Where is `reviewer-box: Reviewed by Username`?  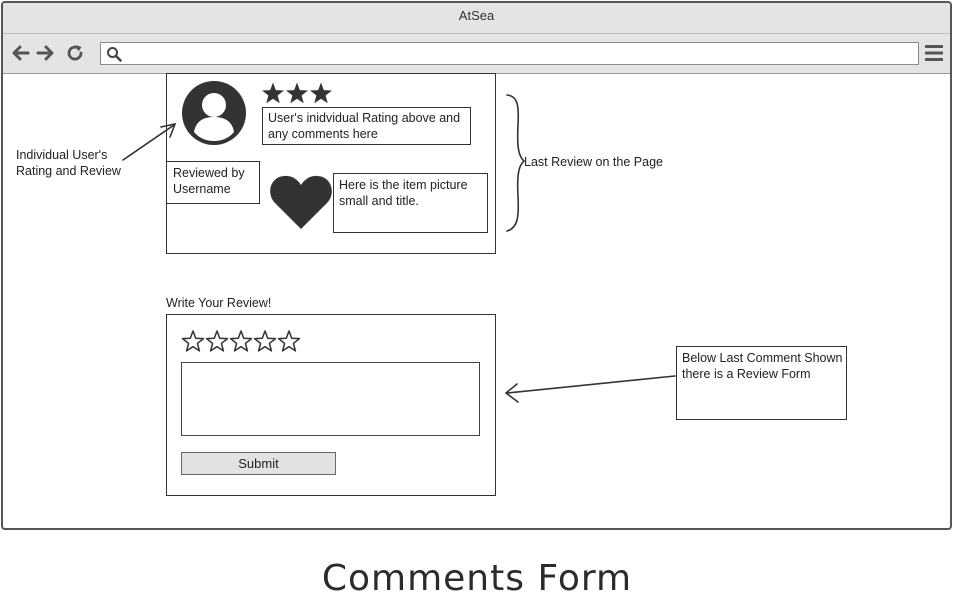 reviewer-box: Reviewed by Username is located at coordinates (213, 182).